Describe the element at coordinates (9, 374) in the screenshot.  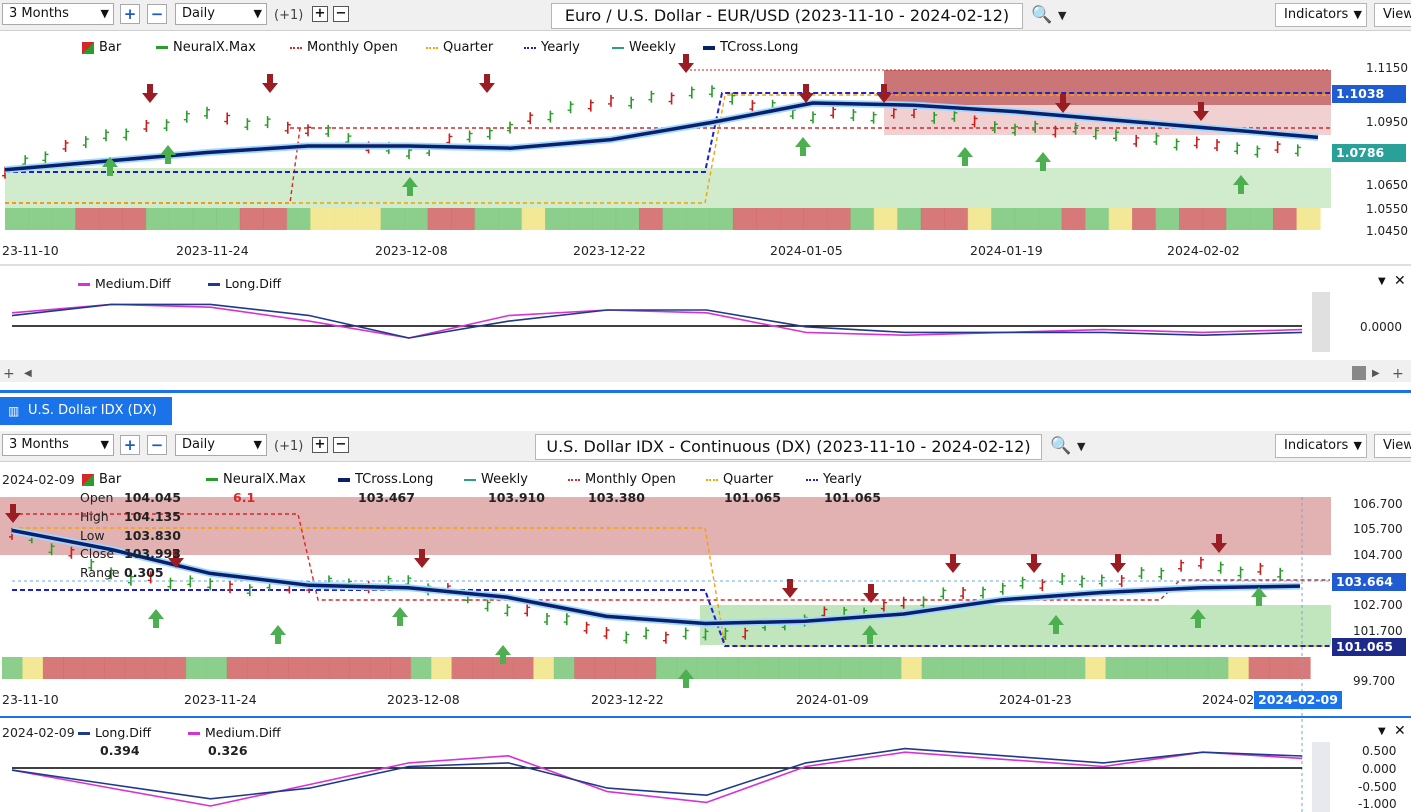
I see `add-pane-icon: +` at that location.